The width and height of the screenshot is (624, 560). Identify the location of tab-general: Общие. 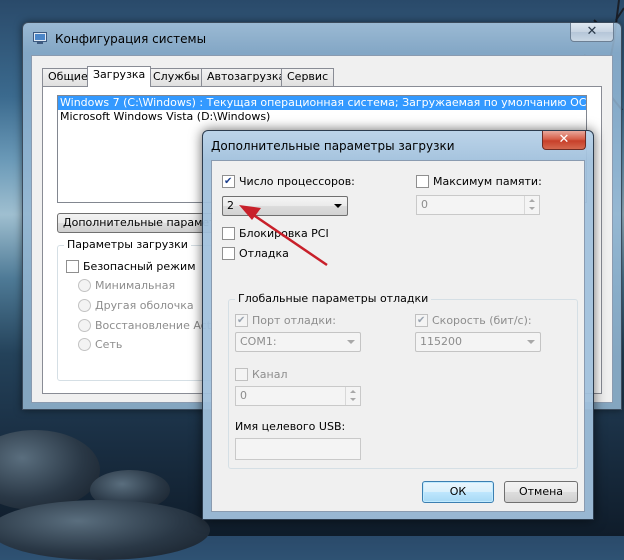
(68, 77).